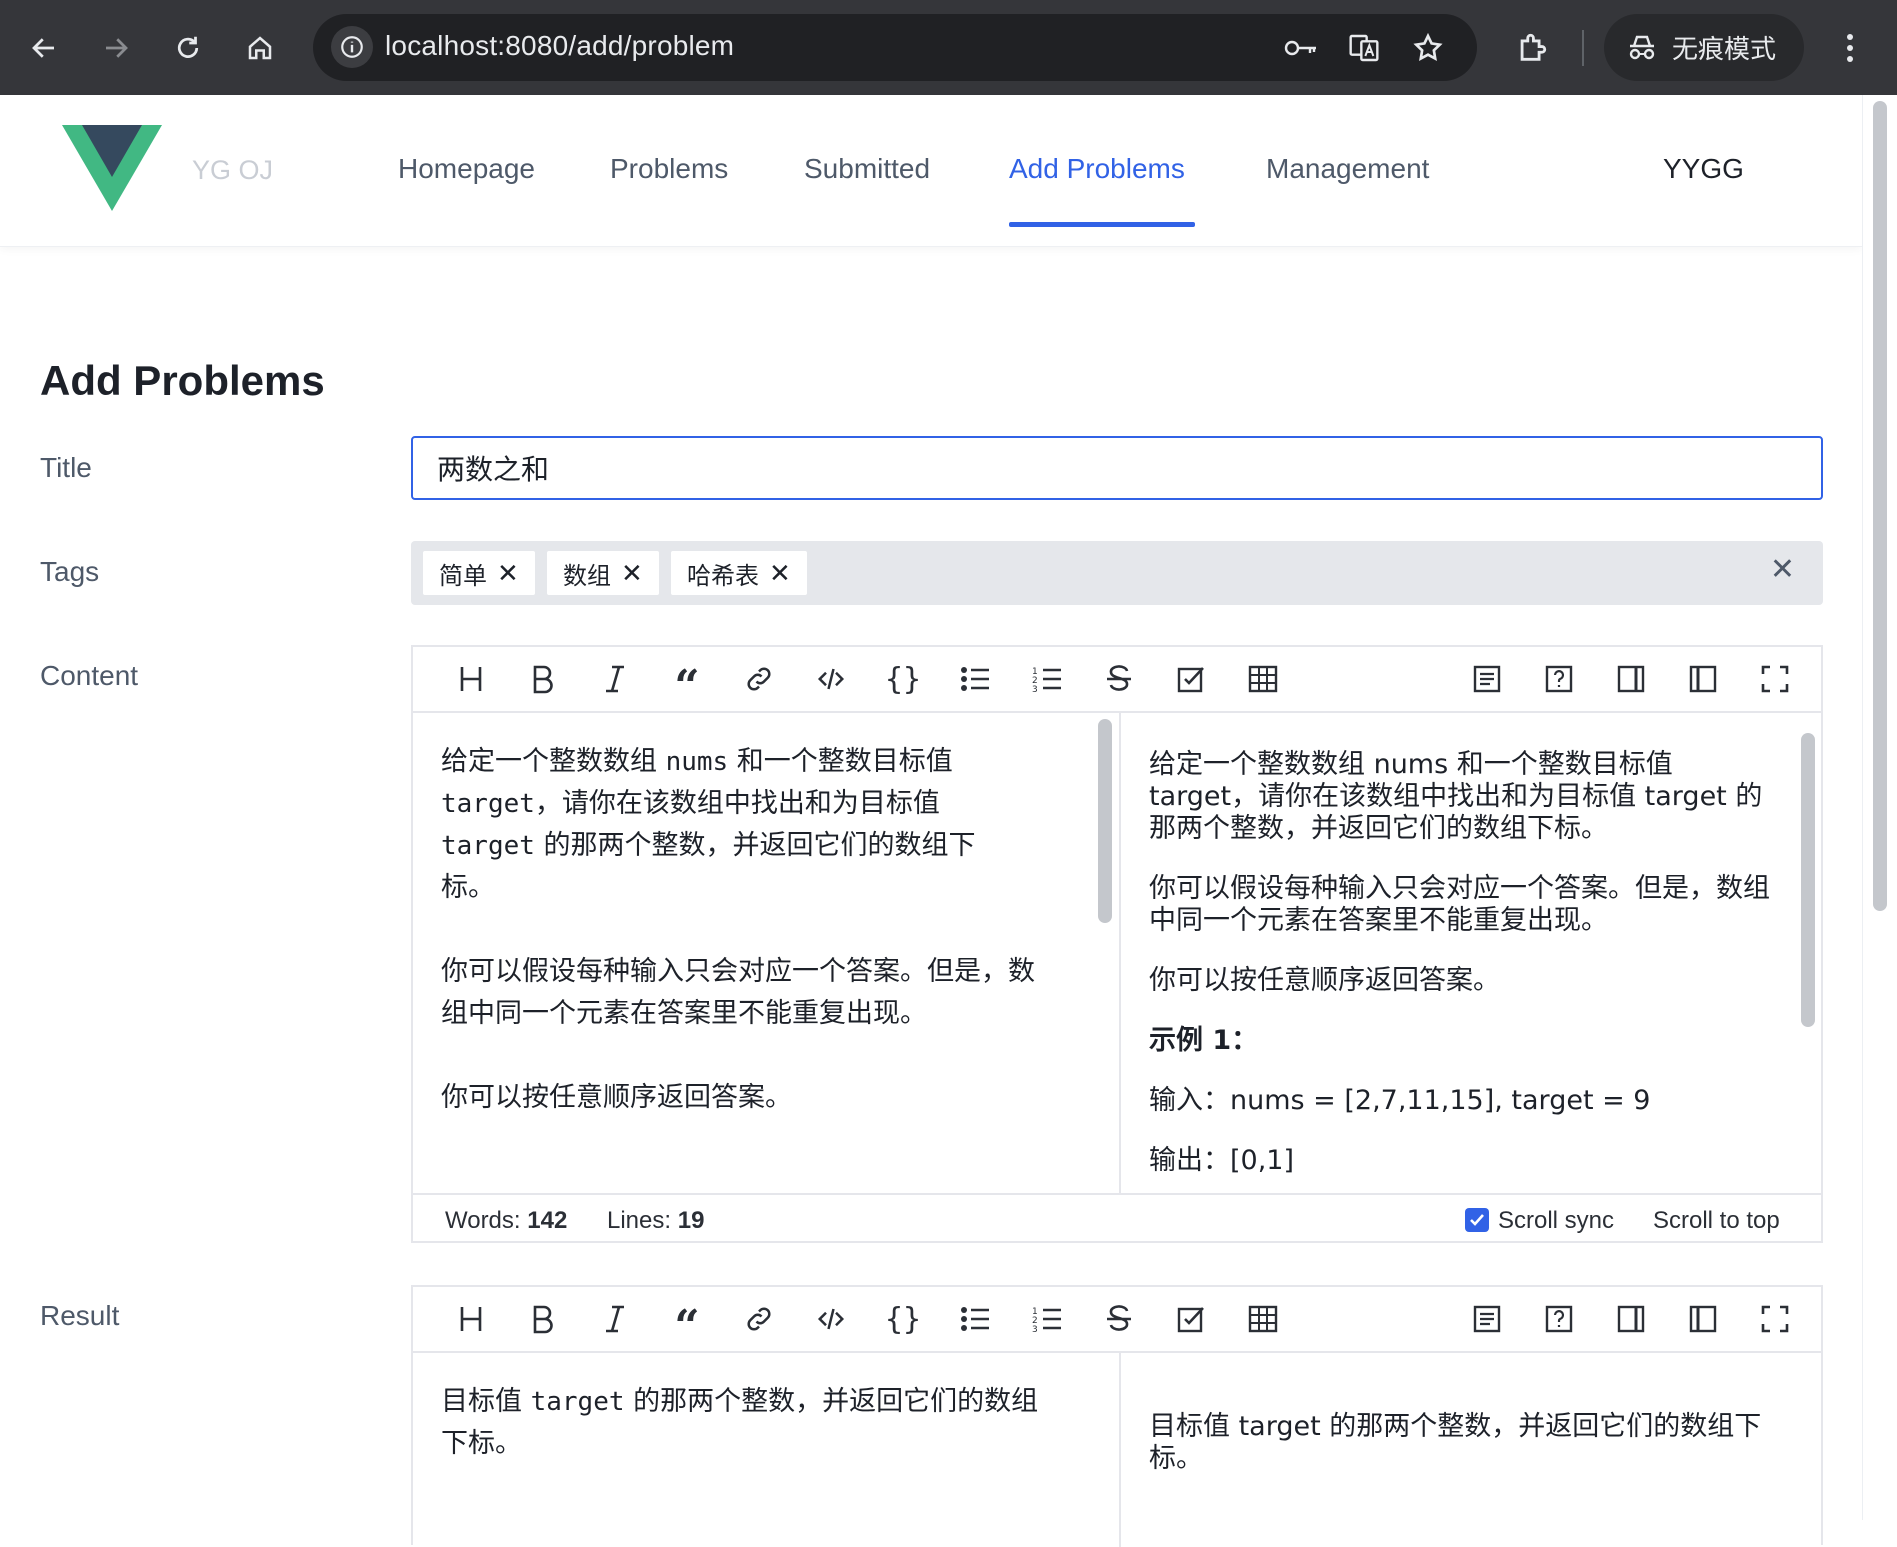 This screenshot has width=1897, height=1547. I want to click on clear-tags-icon: ✕, so click(1782, 570).